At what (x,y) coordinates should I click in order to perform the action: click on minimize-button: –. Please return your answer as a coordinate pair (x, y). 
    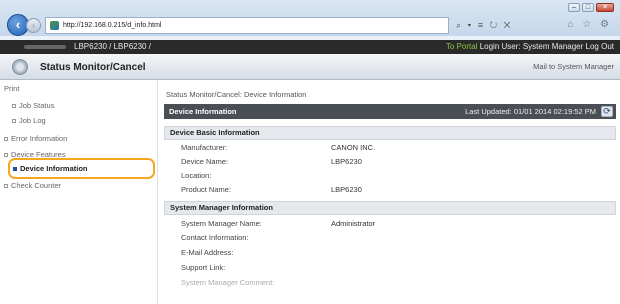
    Looking at the image, I should click on (574, 7).